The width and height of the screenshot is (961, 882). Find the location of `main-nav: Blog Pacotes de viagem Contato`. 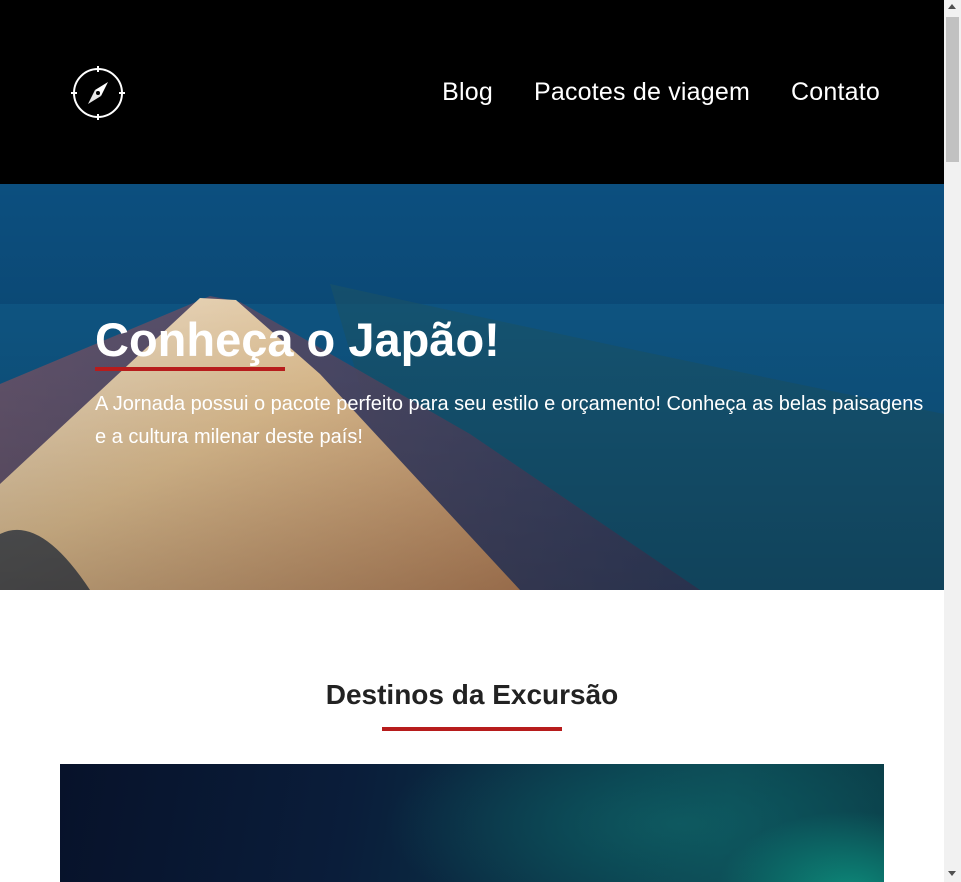

main-nav: Blog Pacotes de viagem Contato is located at coordinates (661, 92).